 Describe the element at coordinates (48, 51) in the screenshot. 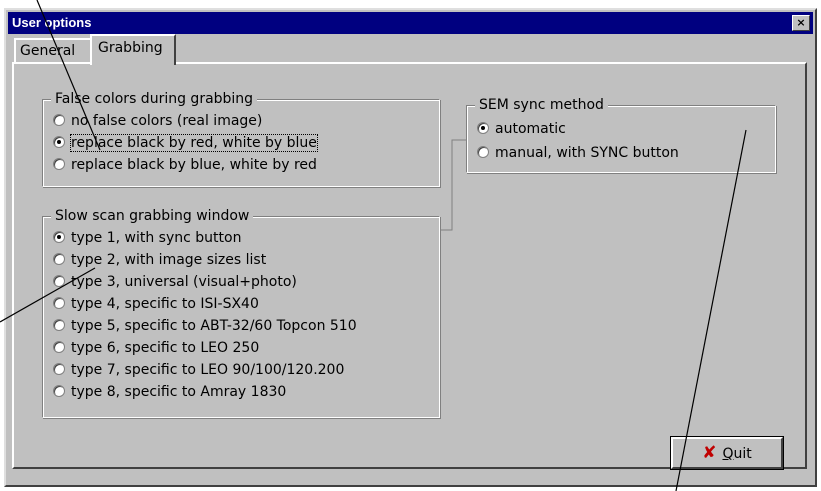

I see `tab-general-label: General` at that location.